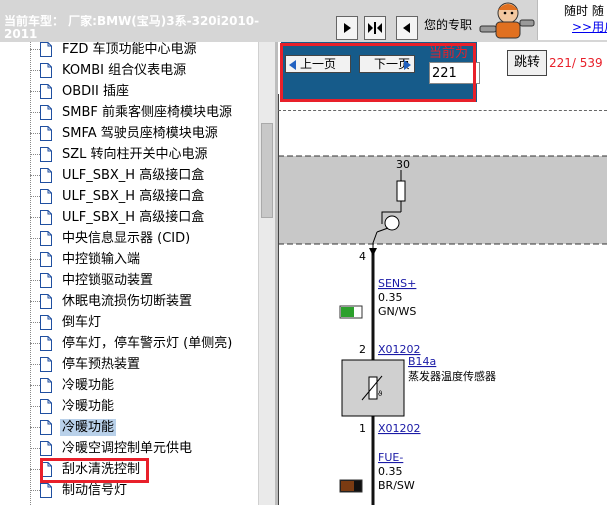 Image resolution: width=607 pixels, height=505 pixels. I want to click on tree-item: OBDII 插座, so click(129, 91).